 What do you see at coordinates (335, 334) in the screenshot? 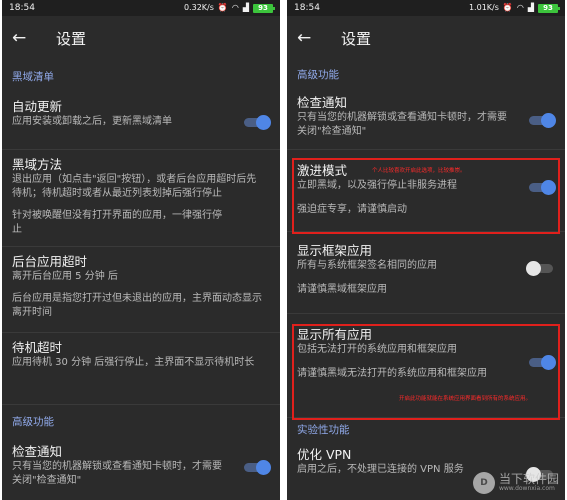
I see `setting-title: 显示所有应用` at bounding box center [335, 334].